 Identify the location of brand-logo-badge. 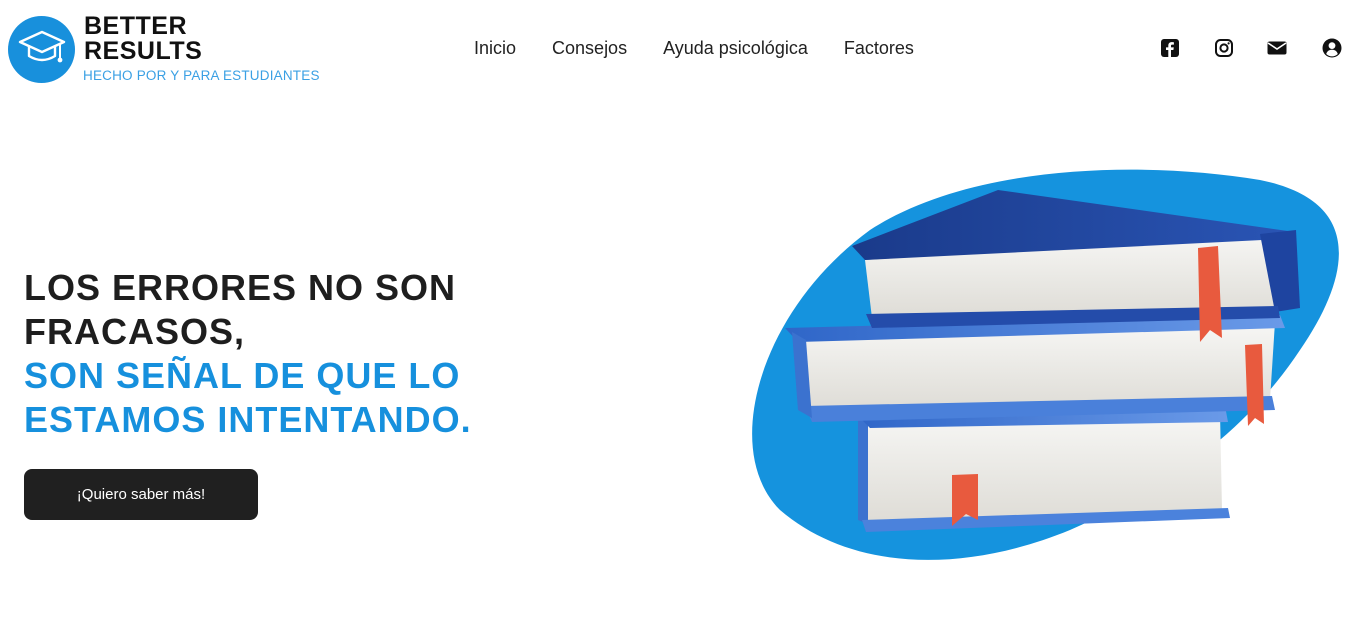
(41, 49).